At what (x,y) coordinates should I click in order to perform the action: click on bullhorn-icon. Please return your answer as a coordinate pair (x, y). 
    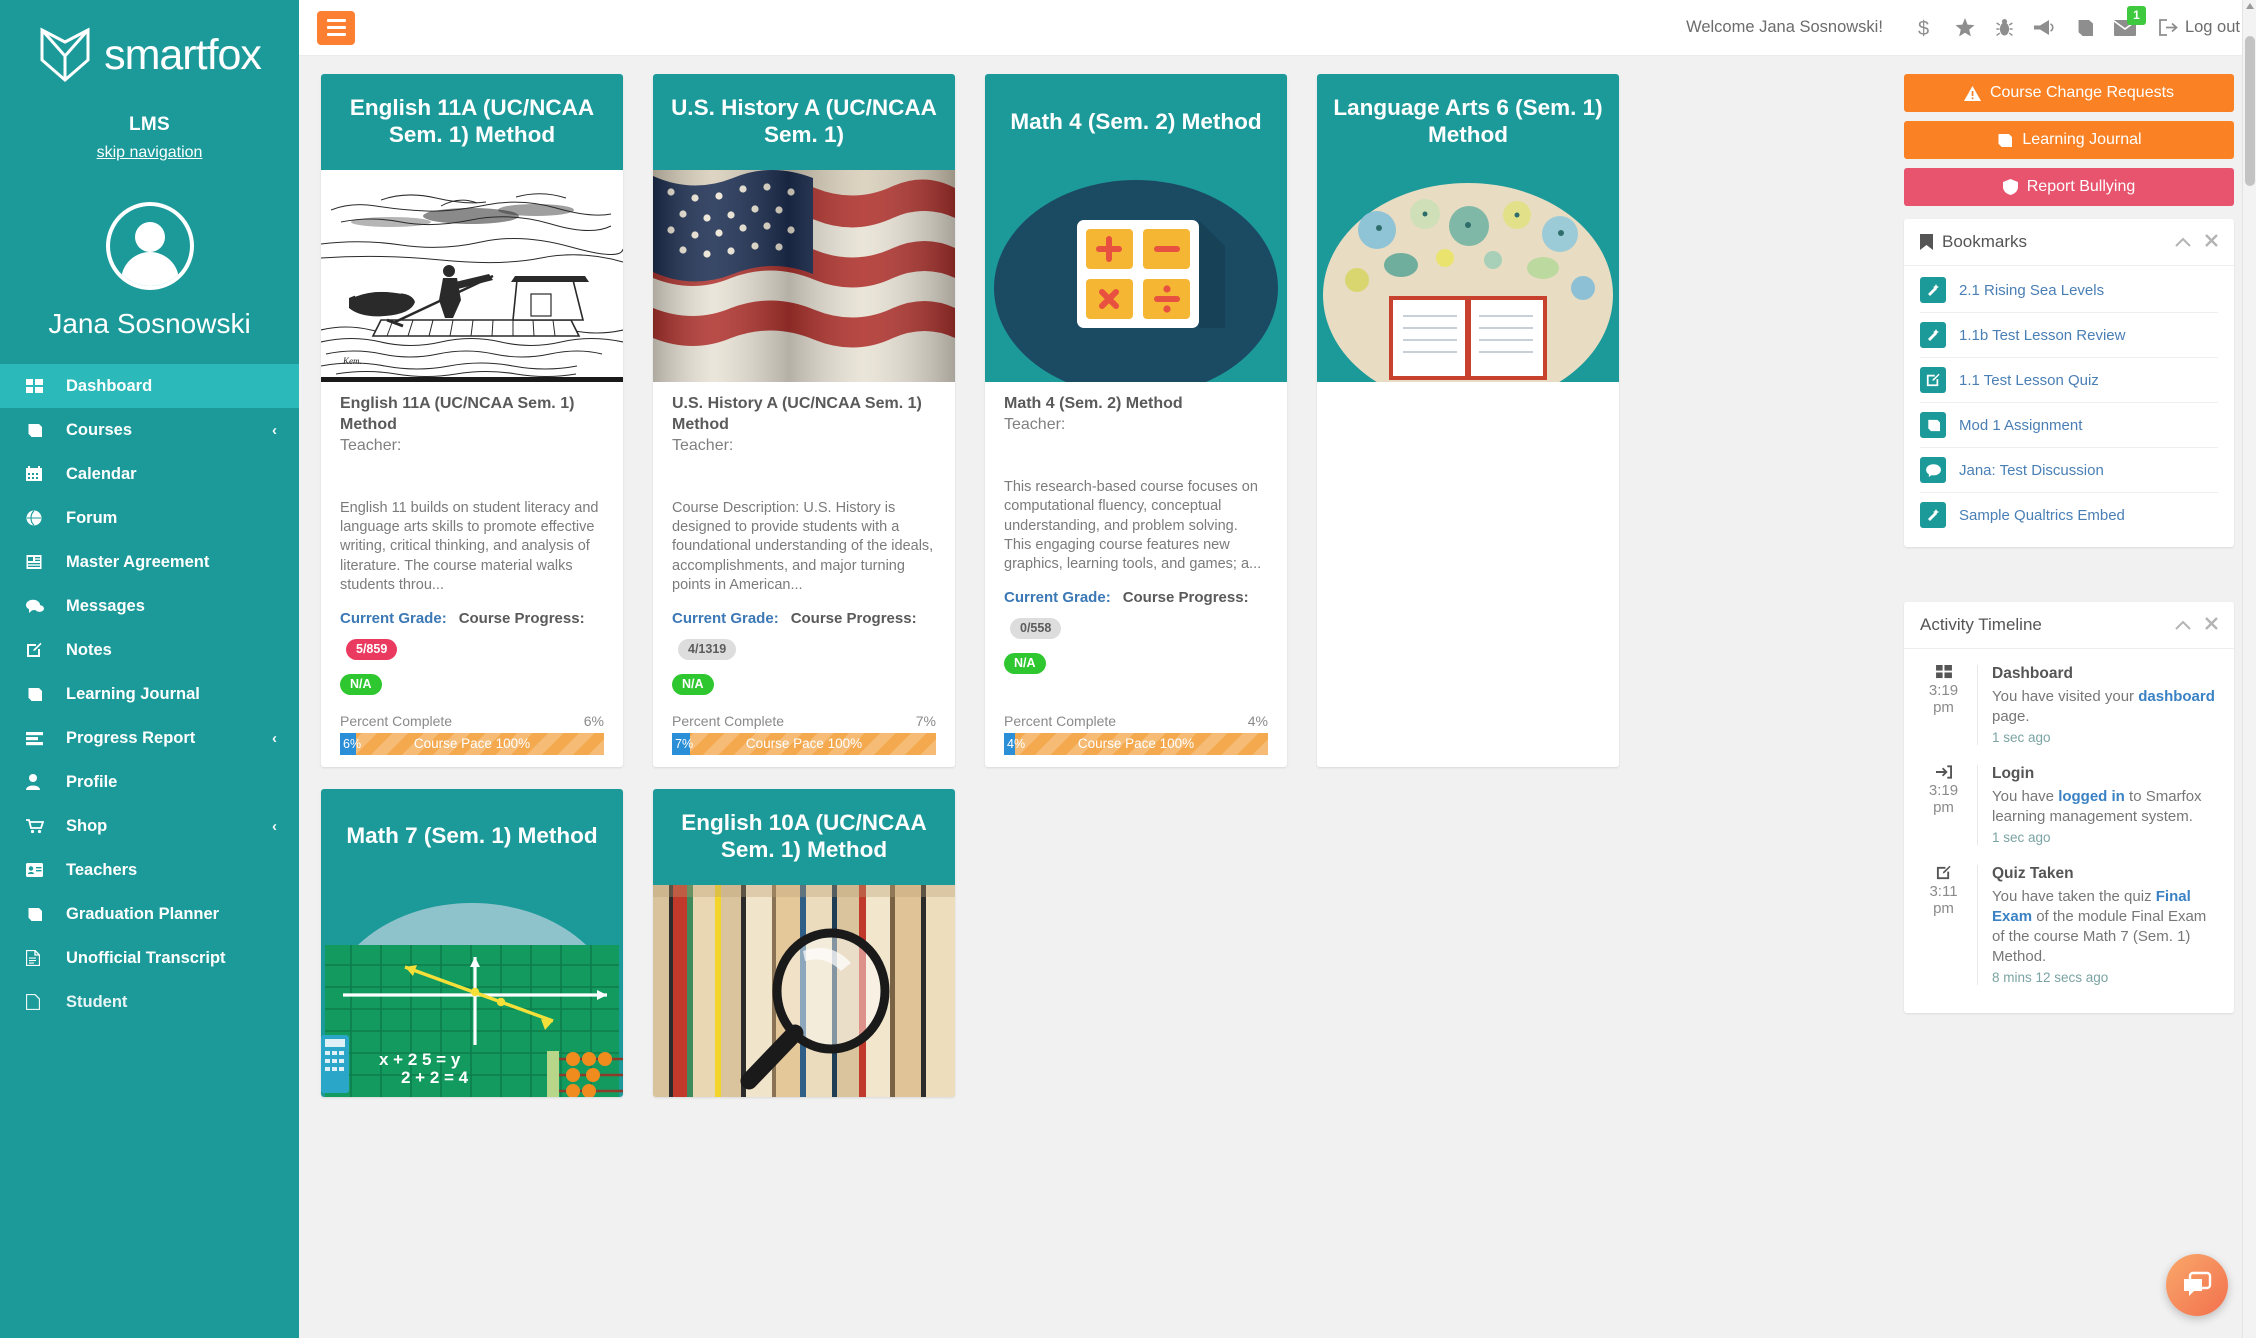
    Looking at the image, I should click on (2045, 28).